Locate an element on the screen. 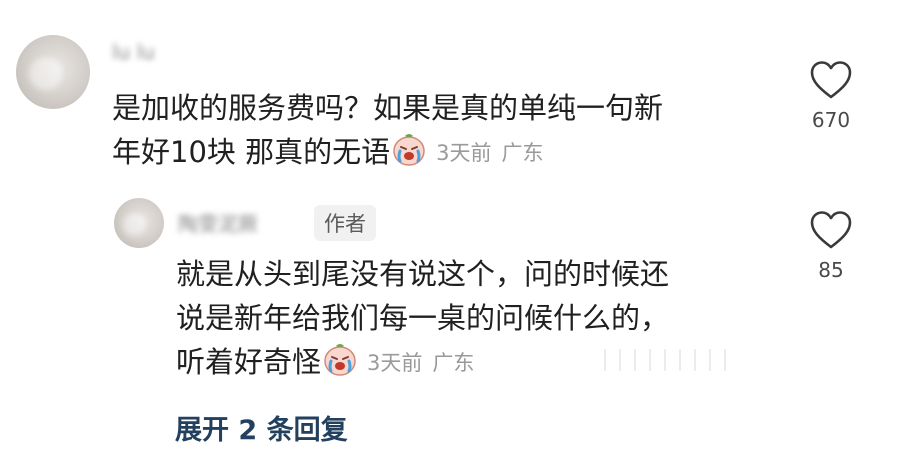 The height and width of the screenshot is (452, 900). reply-username: 陶雯泥厥 is located at coordinates (218, 222).